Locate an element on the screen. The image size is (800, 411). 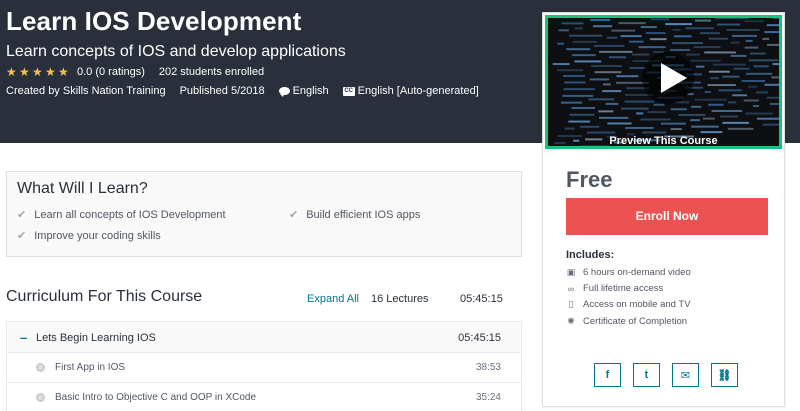
lecture-play-icon is located at coordinates (40, 367).